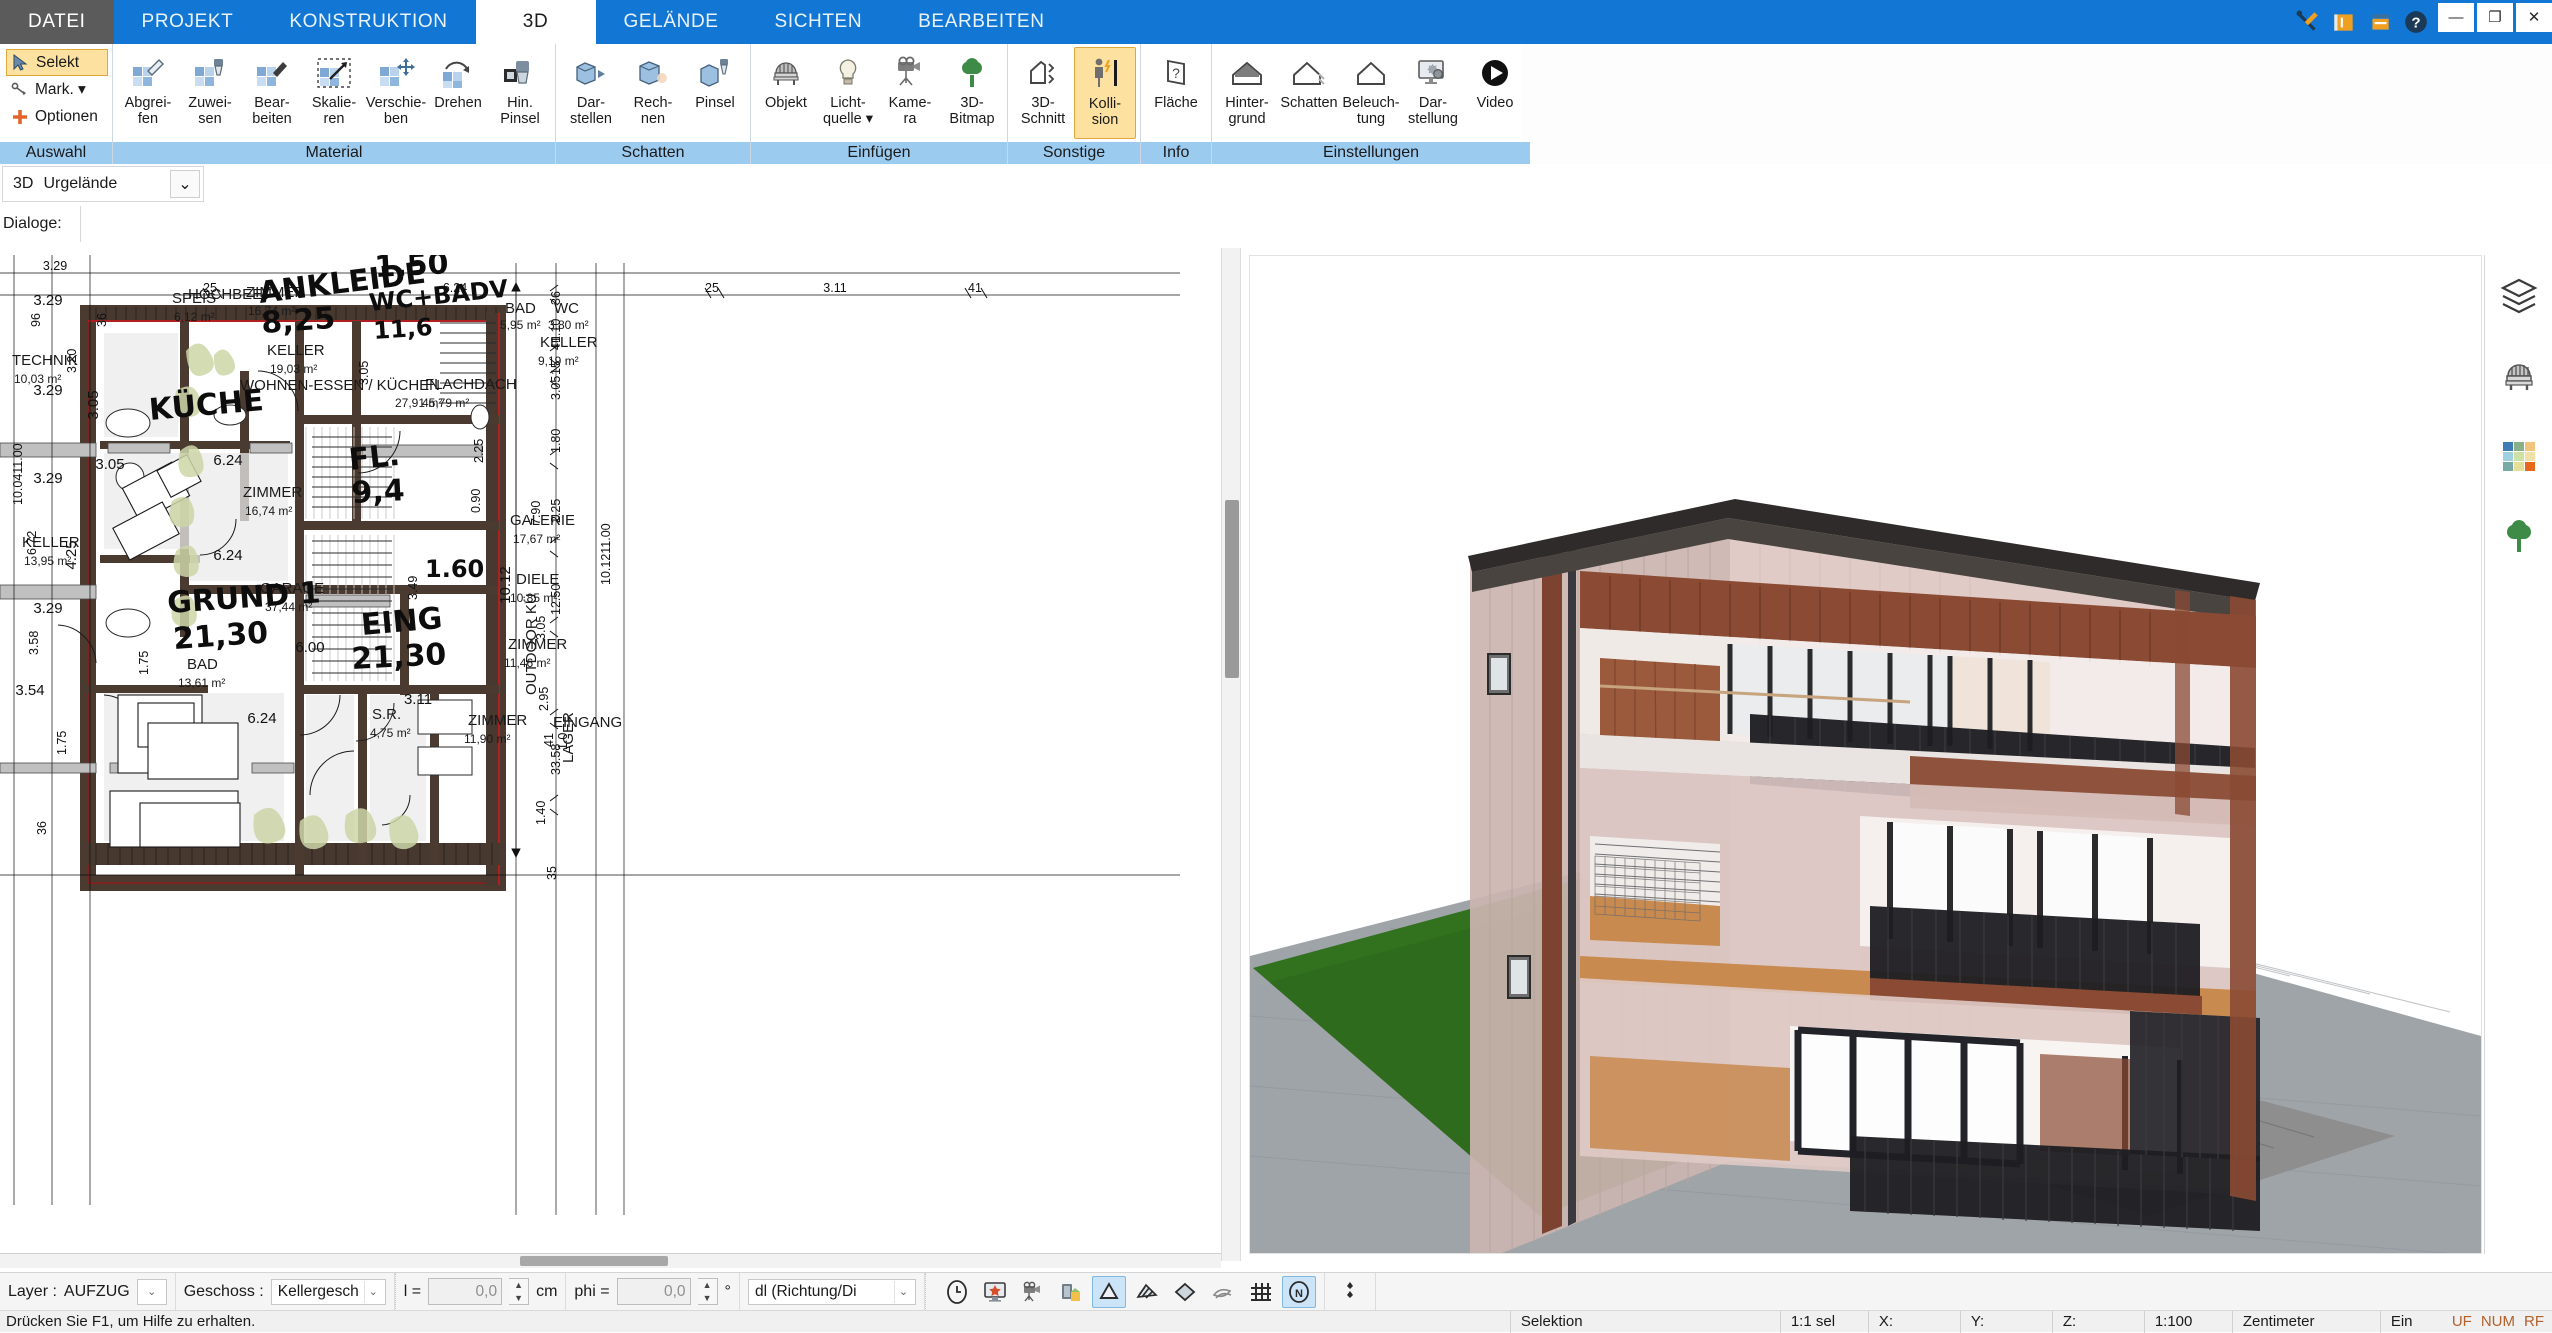 This screenshot has height=1333, width=2552. What do you see at coordinates (54, 116) in the screenshot?
I see `optionen-button: Optionen` at bounding box center [54, 116].